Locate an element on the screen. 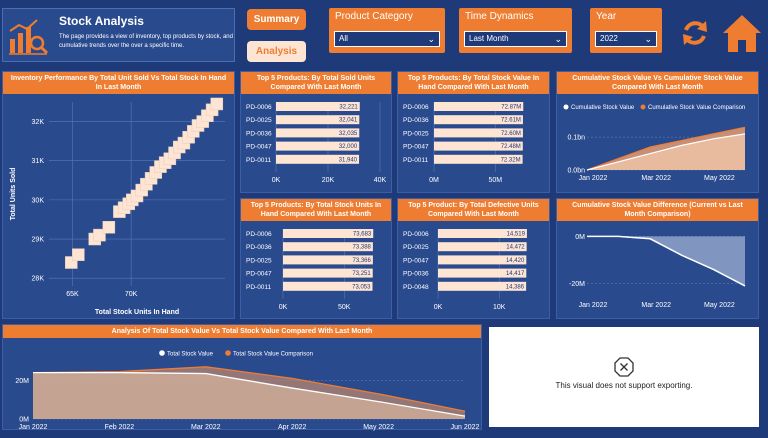  bar-value-label: 14,472 is located at coordinates (515, 248).